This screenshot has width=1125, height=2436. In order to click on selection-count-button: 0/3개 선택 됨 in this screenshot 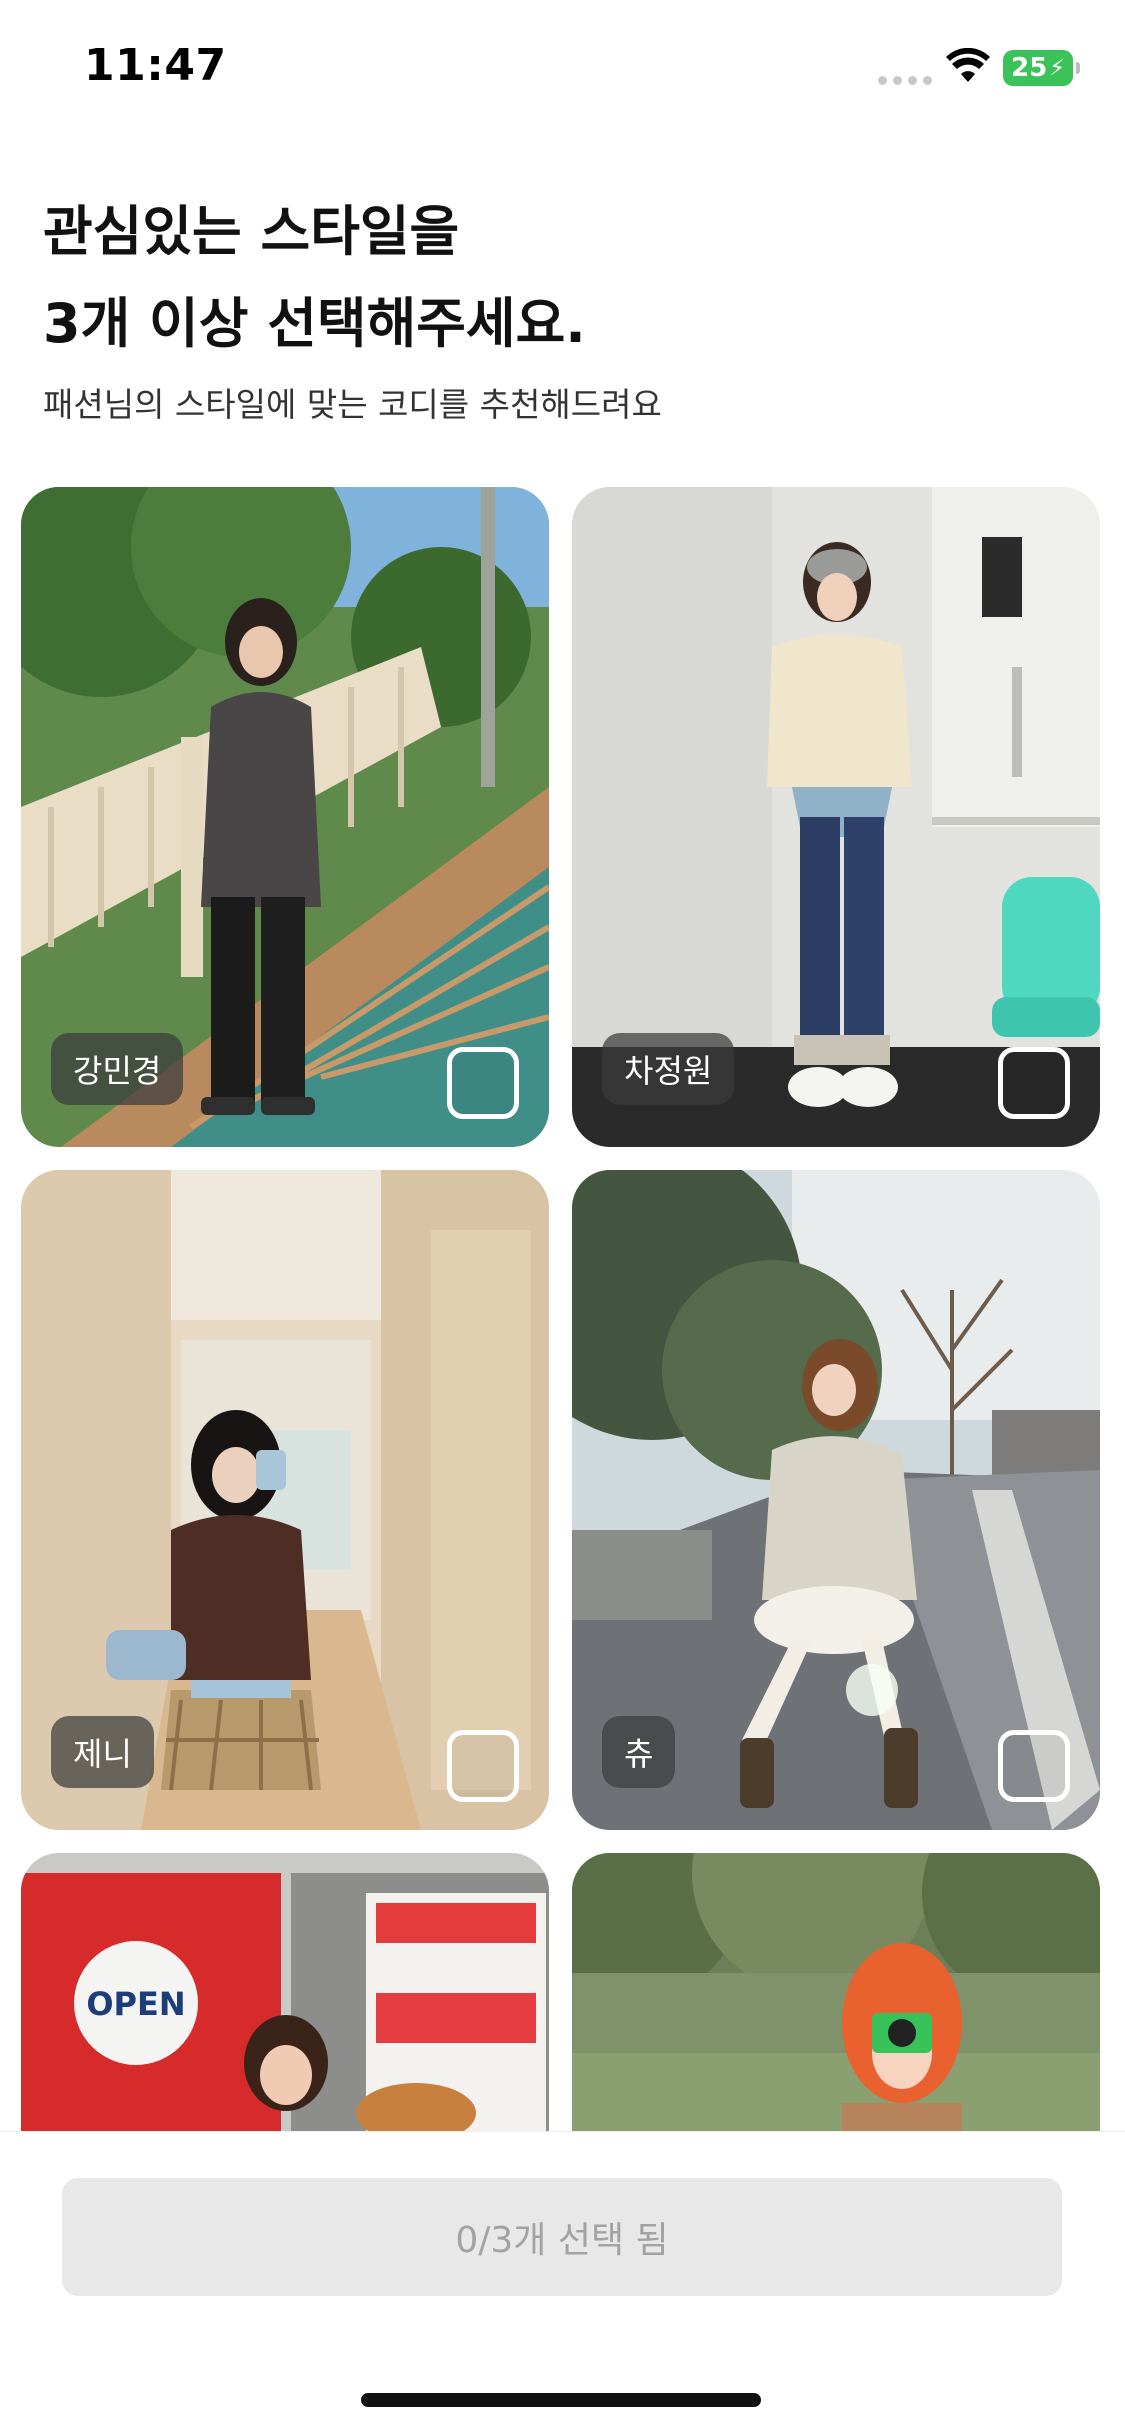, I will do `click(562, 2237)`.